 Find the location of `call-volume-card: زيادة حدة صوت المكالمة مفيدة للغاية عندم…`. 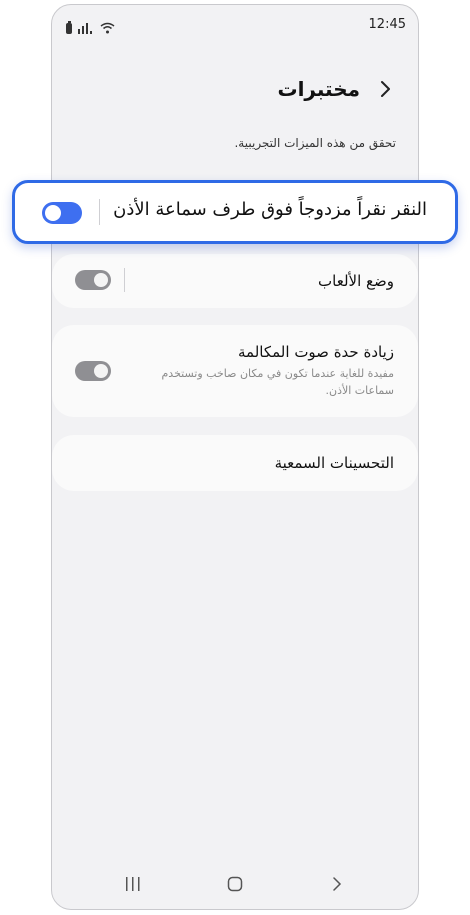

call-volume-card: زيادة حدة صوت المكالمة مفيدة للغاية عندم… is located at coordinates (235, 371).